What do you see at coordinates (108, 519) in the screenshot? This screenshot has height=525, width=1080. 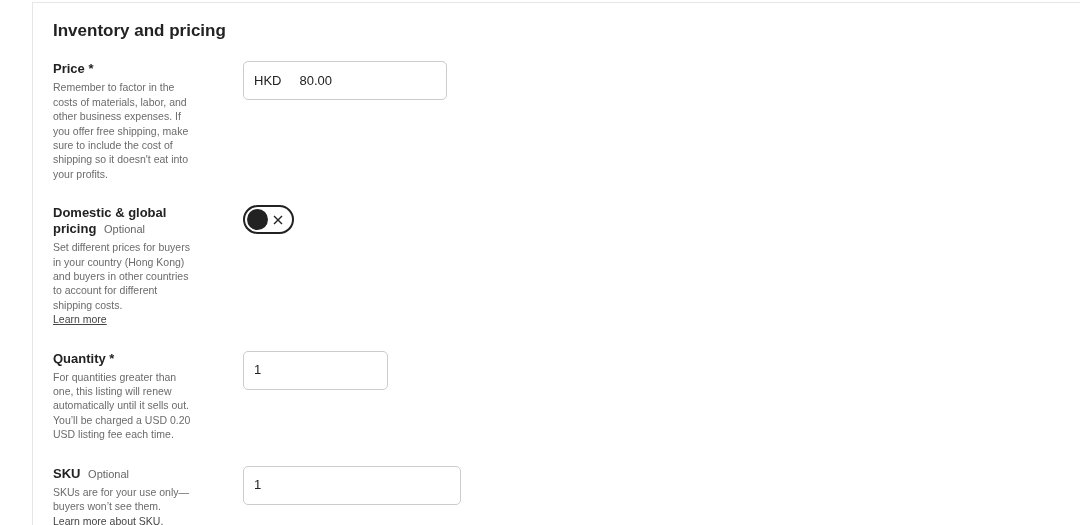 I see `learn-more-link: Learn more about SKU.` at bounding box center [108, 519].